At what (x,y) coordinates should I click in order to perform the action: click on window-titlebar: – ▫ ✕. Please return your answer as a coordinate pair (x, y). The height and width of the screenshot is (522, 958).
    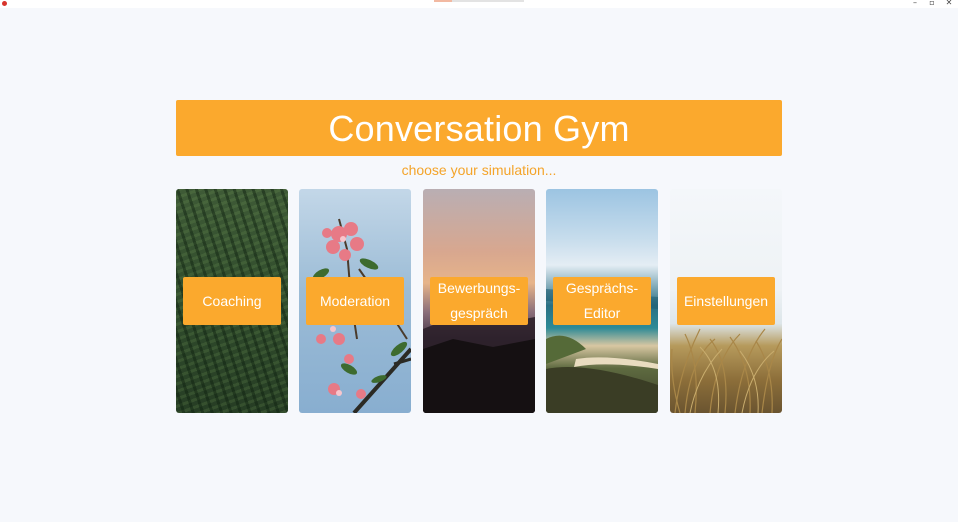
    Looking at the image, I should click on (479, 4).